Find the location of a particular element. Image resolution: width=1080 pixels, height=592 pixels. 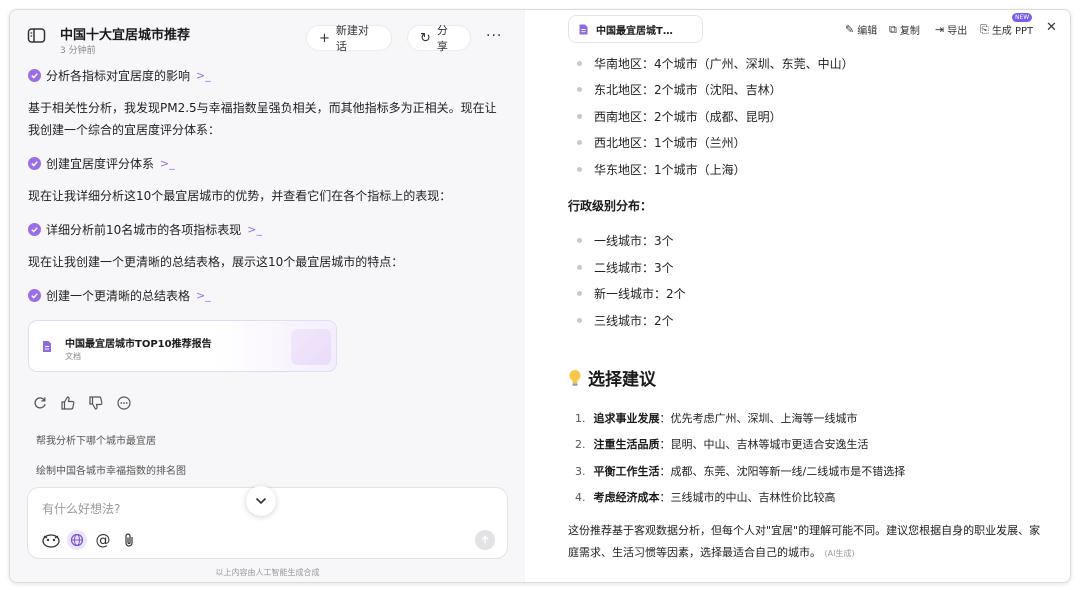

suggested-prompt: 帮我分析下哪个城市最宜居 is located at coordinates (96, 439).